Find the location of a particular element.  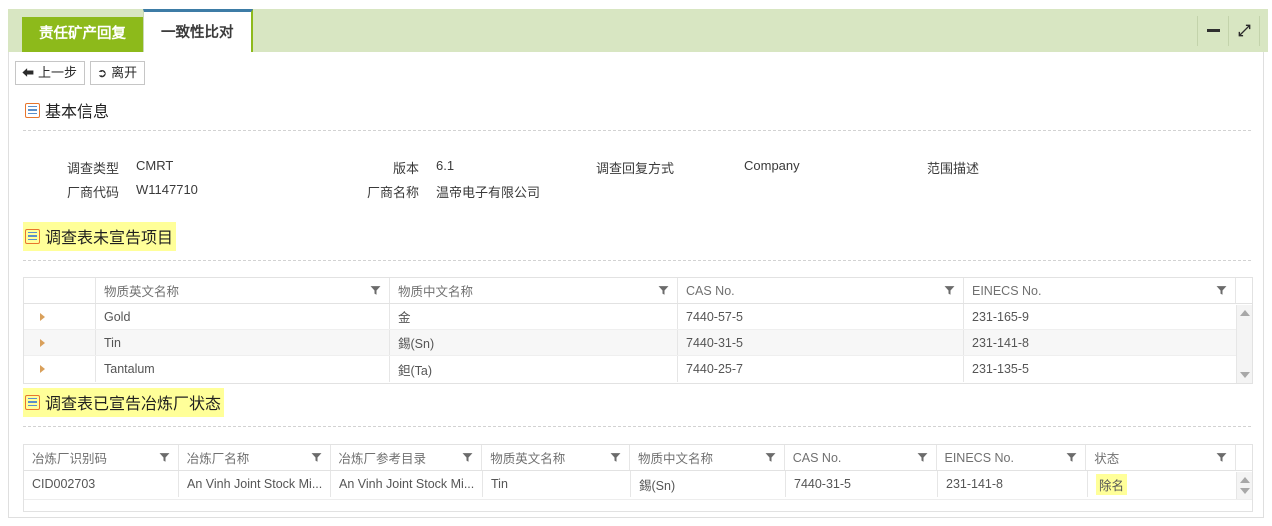

tab-responsible-minerals-reply: 责任矿产回复 is located at coordinates (82, 34).